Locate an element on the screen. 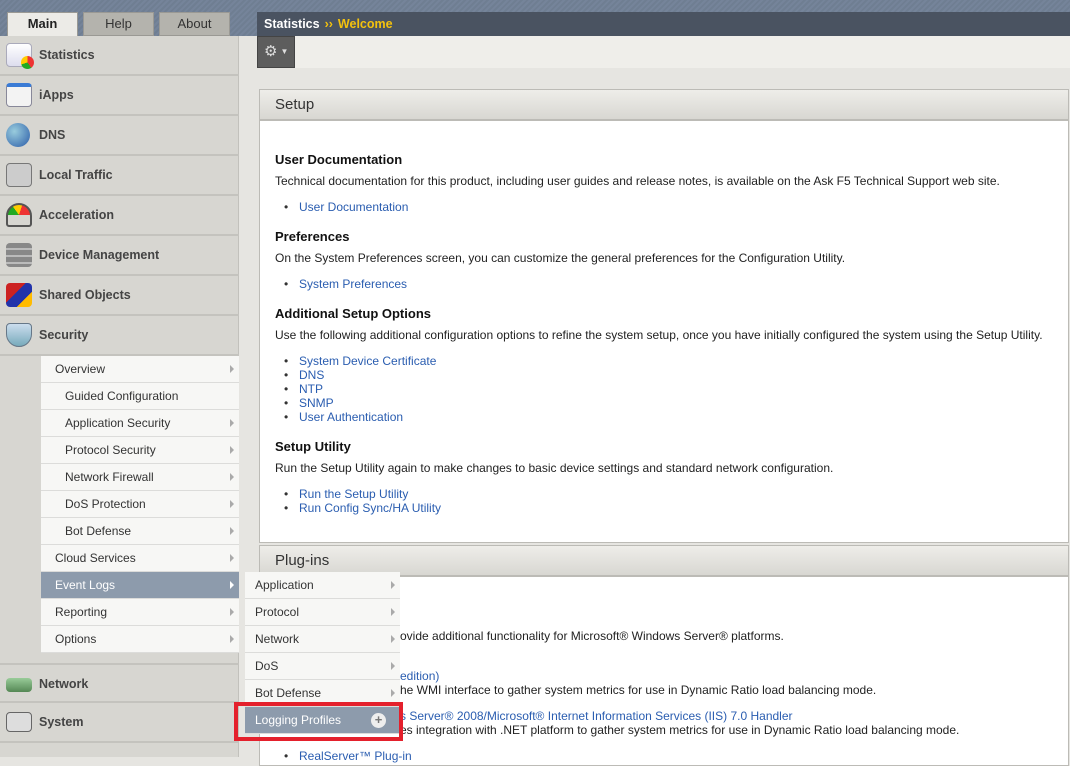  submenu-label: Cloud Services is located at coordinates (95, 558).